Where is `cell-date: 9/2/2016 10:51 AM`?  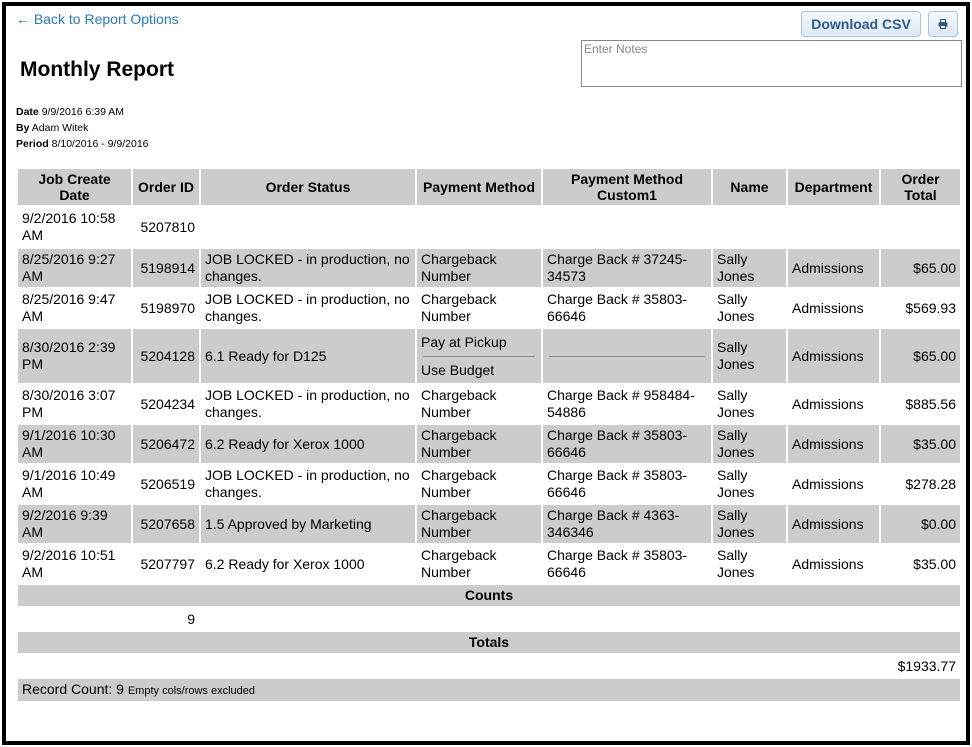
cell-date: 9/2/2016 10:51 AM is located at coordinates (74, 564).